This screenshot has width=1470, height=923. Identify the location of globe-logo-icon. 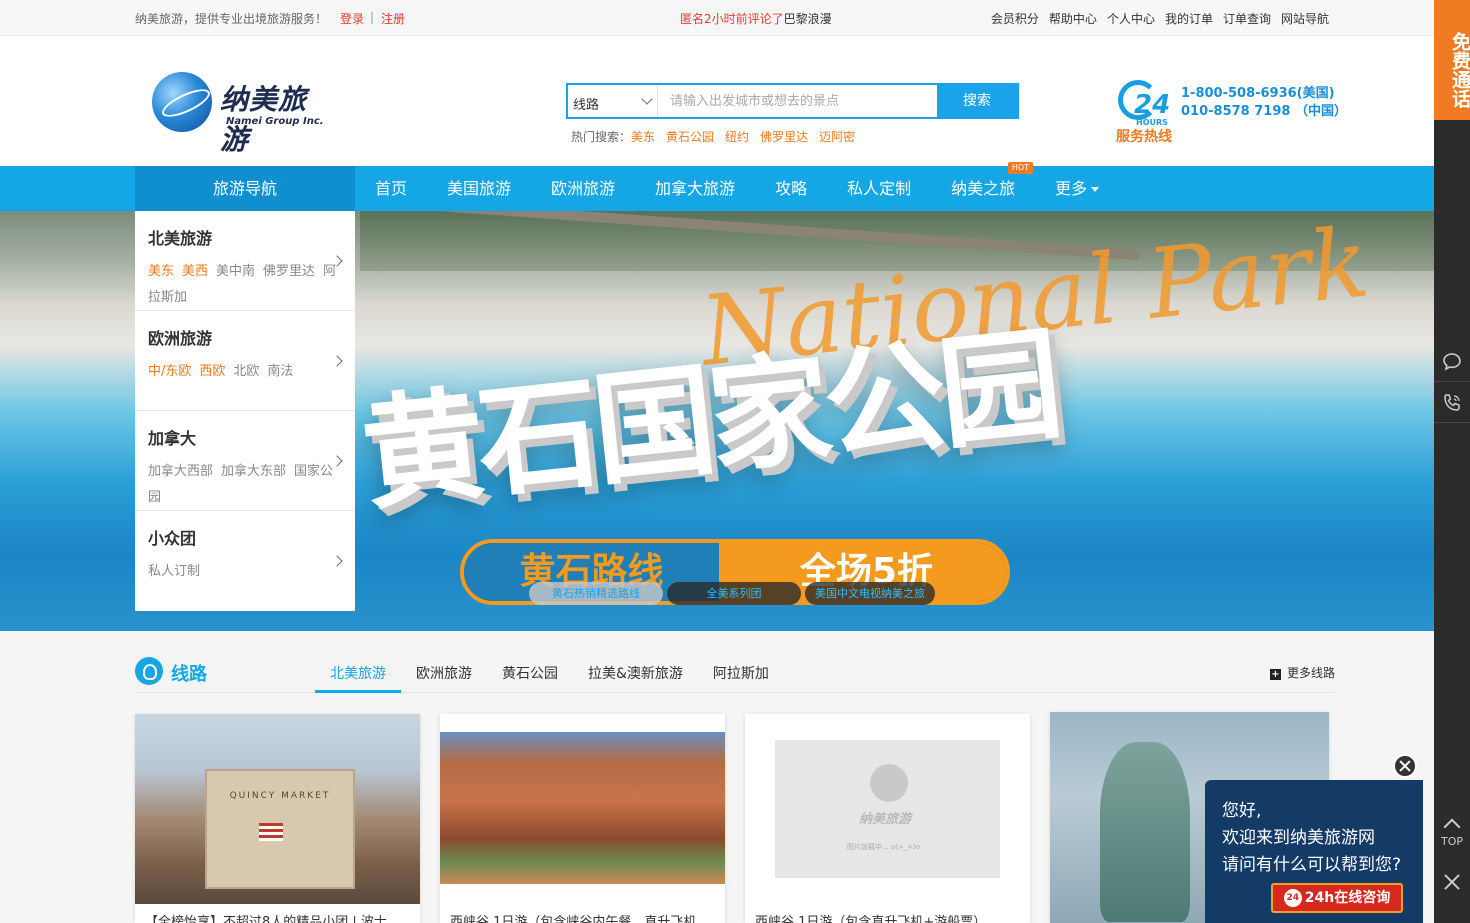
(889, 783).